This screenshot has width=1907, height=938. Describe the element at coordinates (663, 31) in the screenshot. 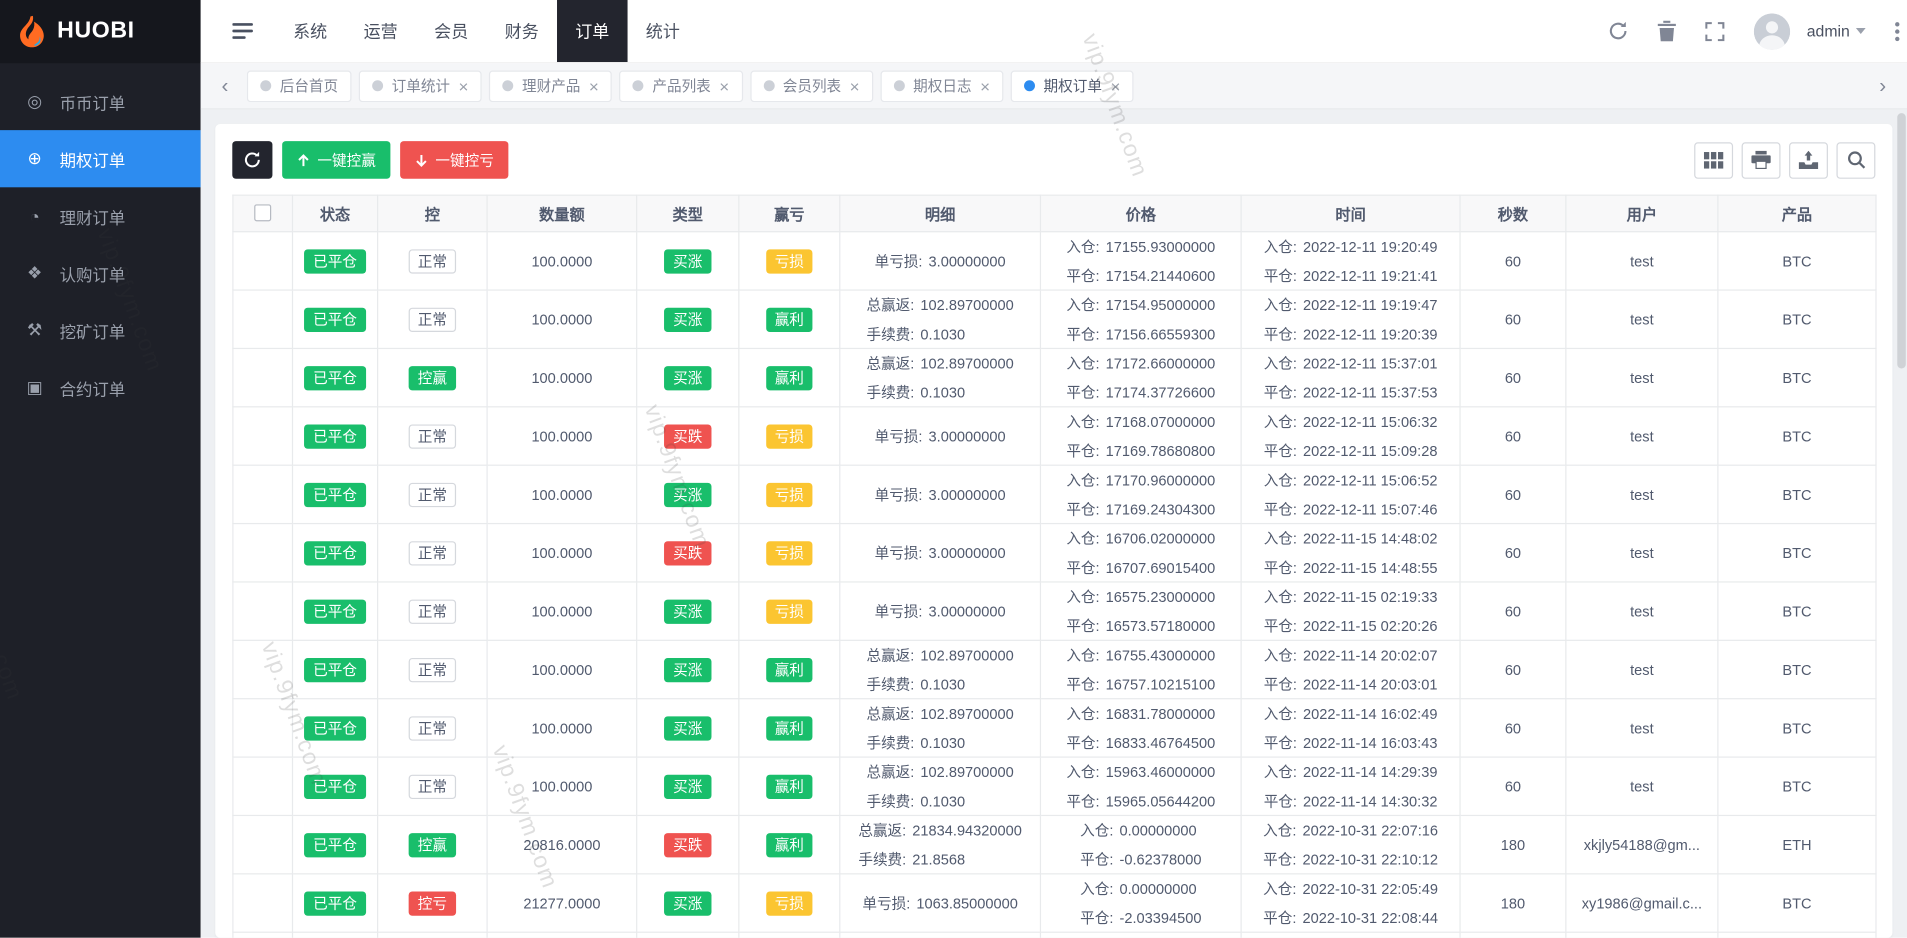

I see `nav-item-6: 统计` at that location.